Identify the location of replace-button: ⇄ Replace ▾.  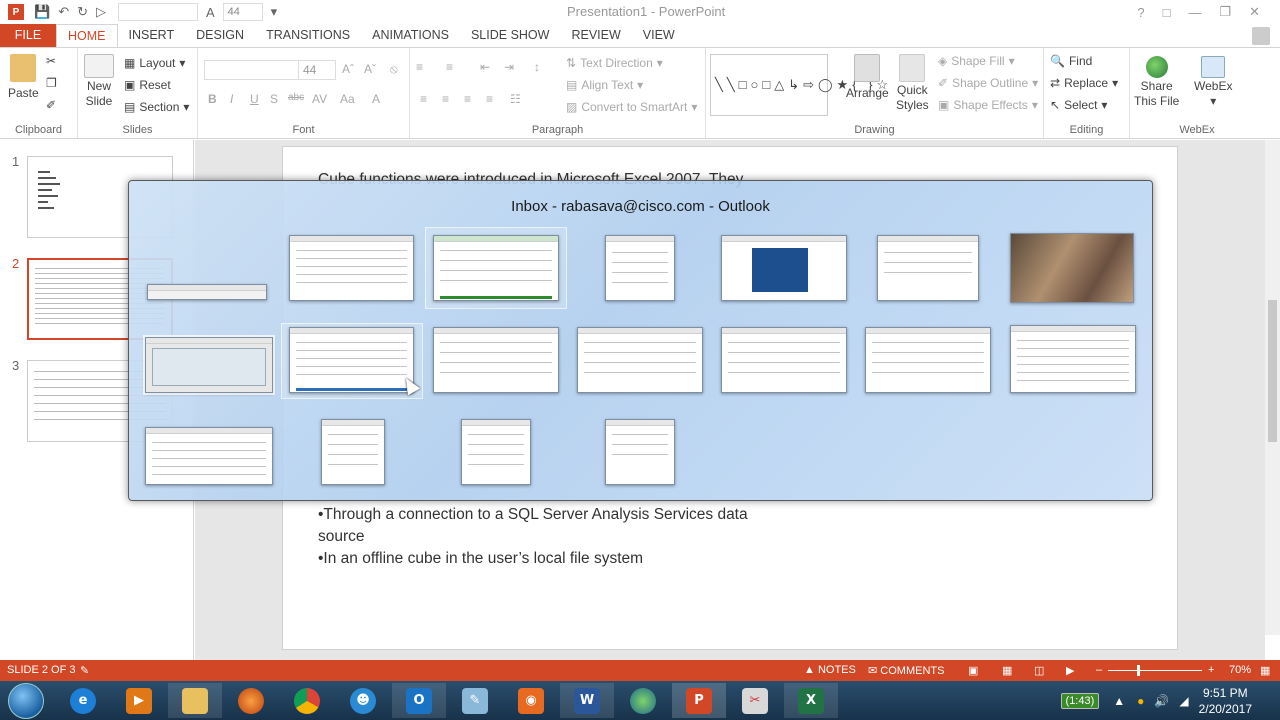
(1084, 83).